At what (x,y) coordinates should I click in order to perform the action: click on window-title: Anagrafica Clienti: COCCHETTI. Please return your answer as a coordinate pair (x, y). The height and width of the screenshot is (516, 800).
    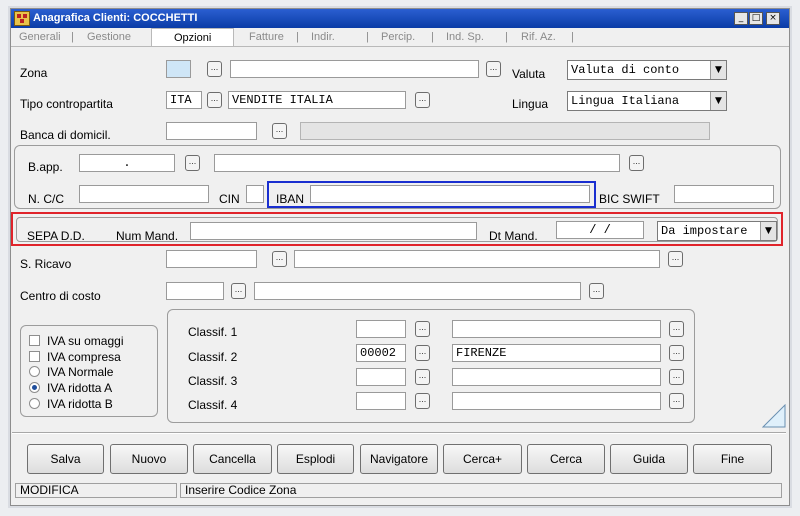
    Looking at the image, I should click on (115, 18).